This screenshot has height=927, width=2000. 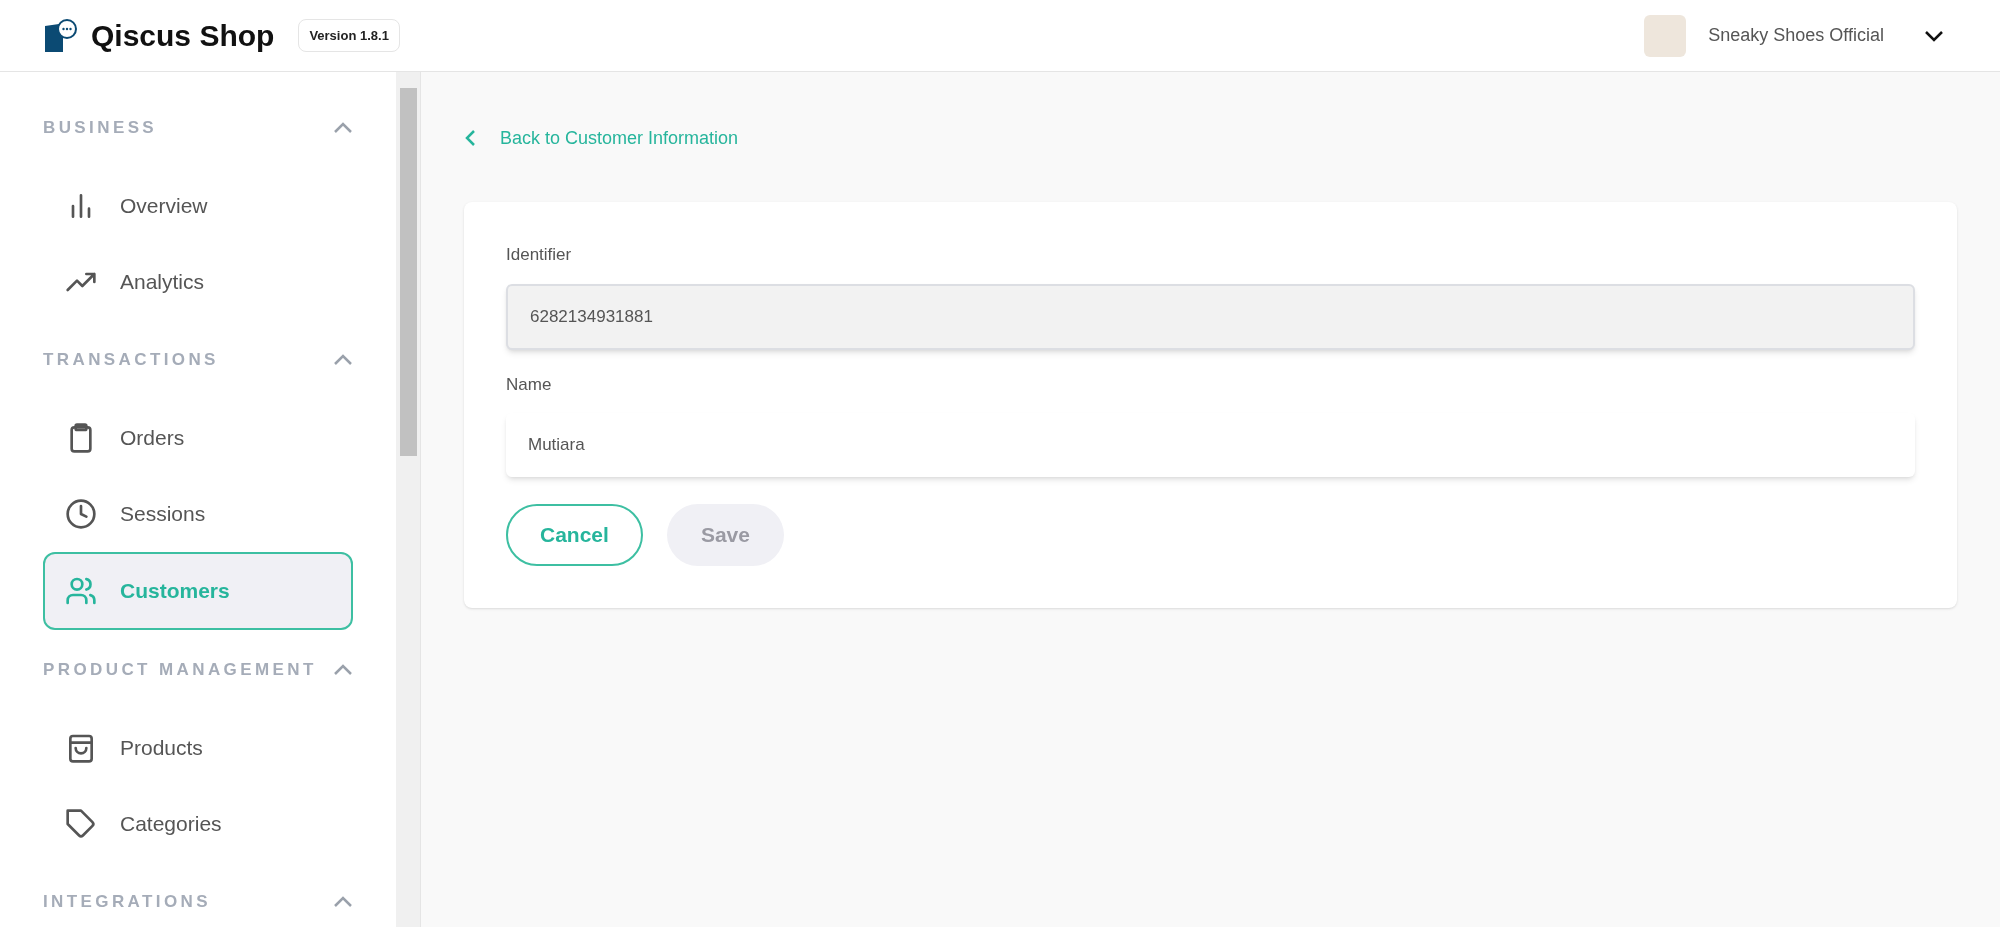 What do you see at coordinates (183, 36) in the screenshot?
I see `brand-name: Qiscus Shop` at bounding box center [183, 36].